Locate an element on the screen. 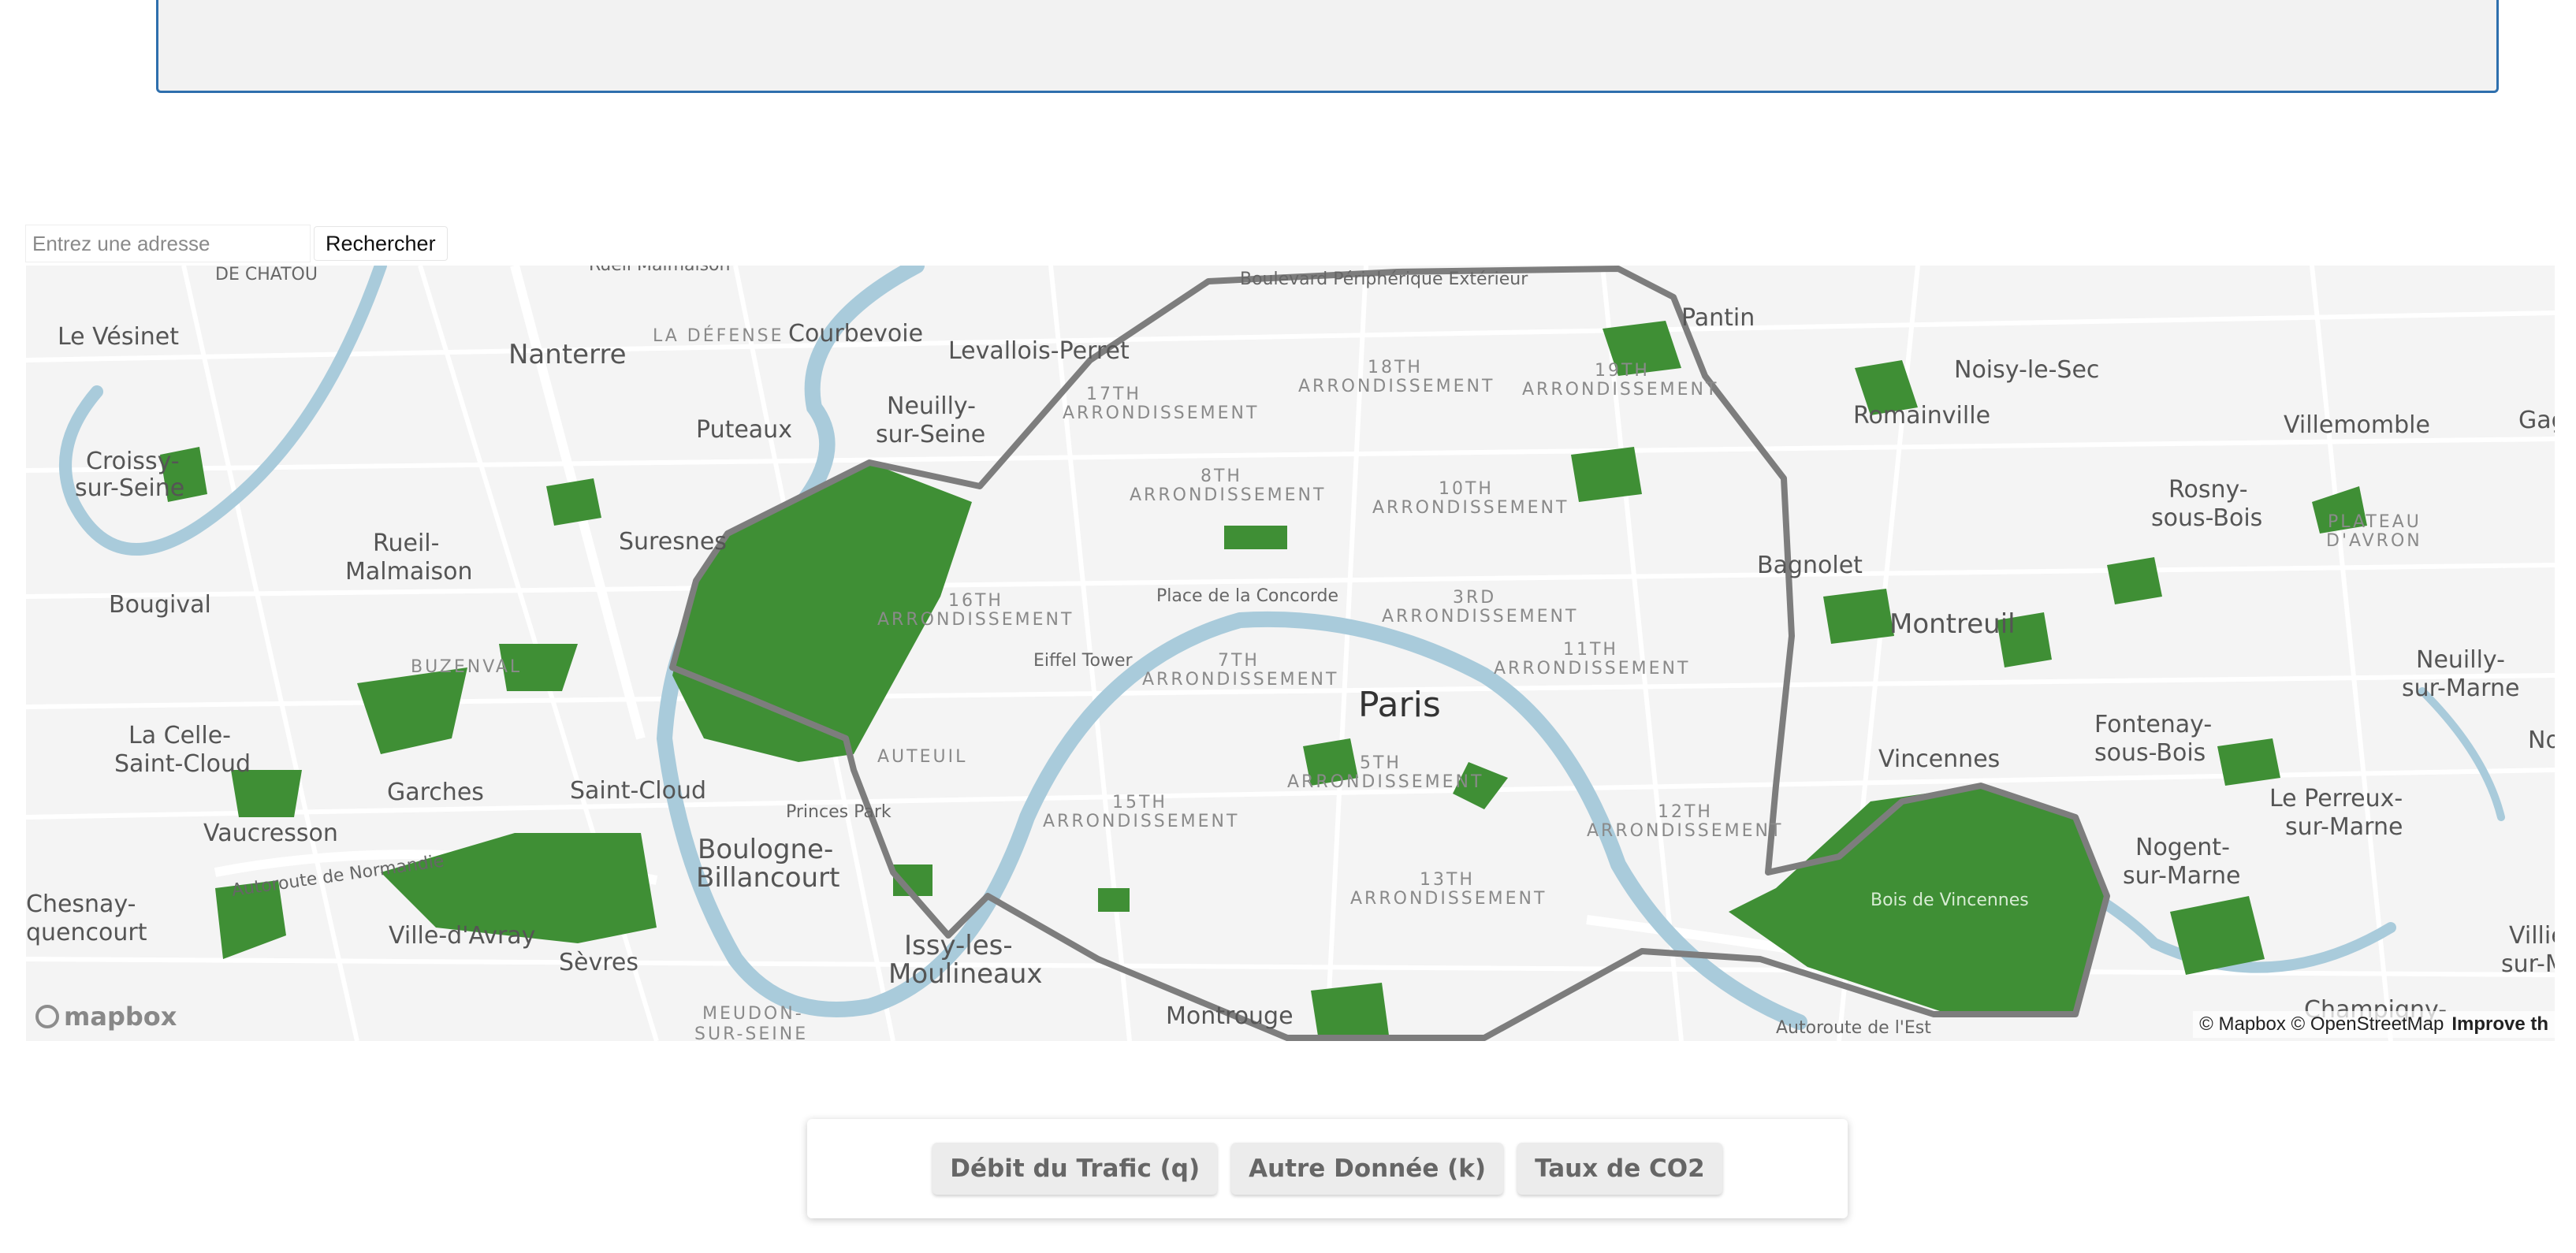 The width and height of the screenshot is (2576, 1253). label-levallois: Levallois-Perret is located at coordinates (1039, 351).